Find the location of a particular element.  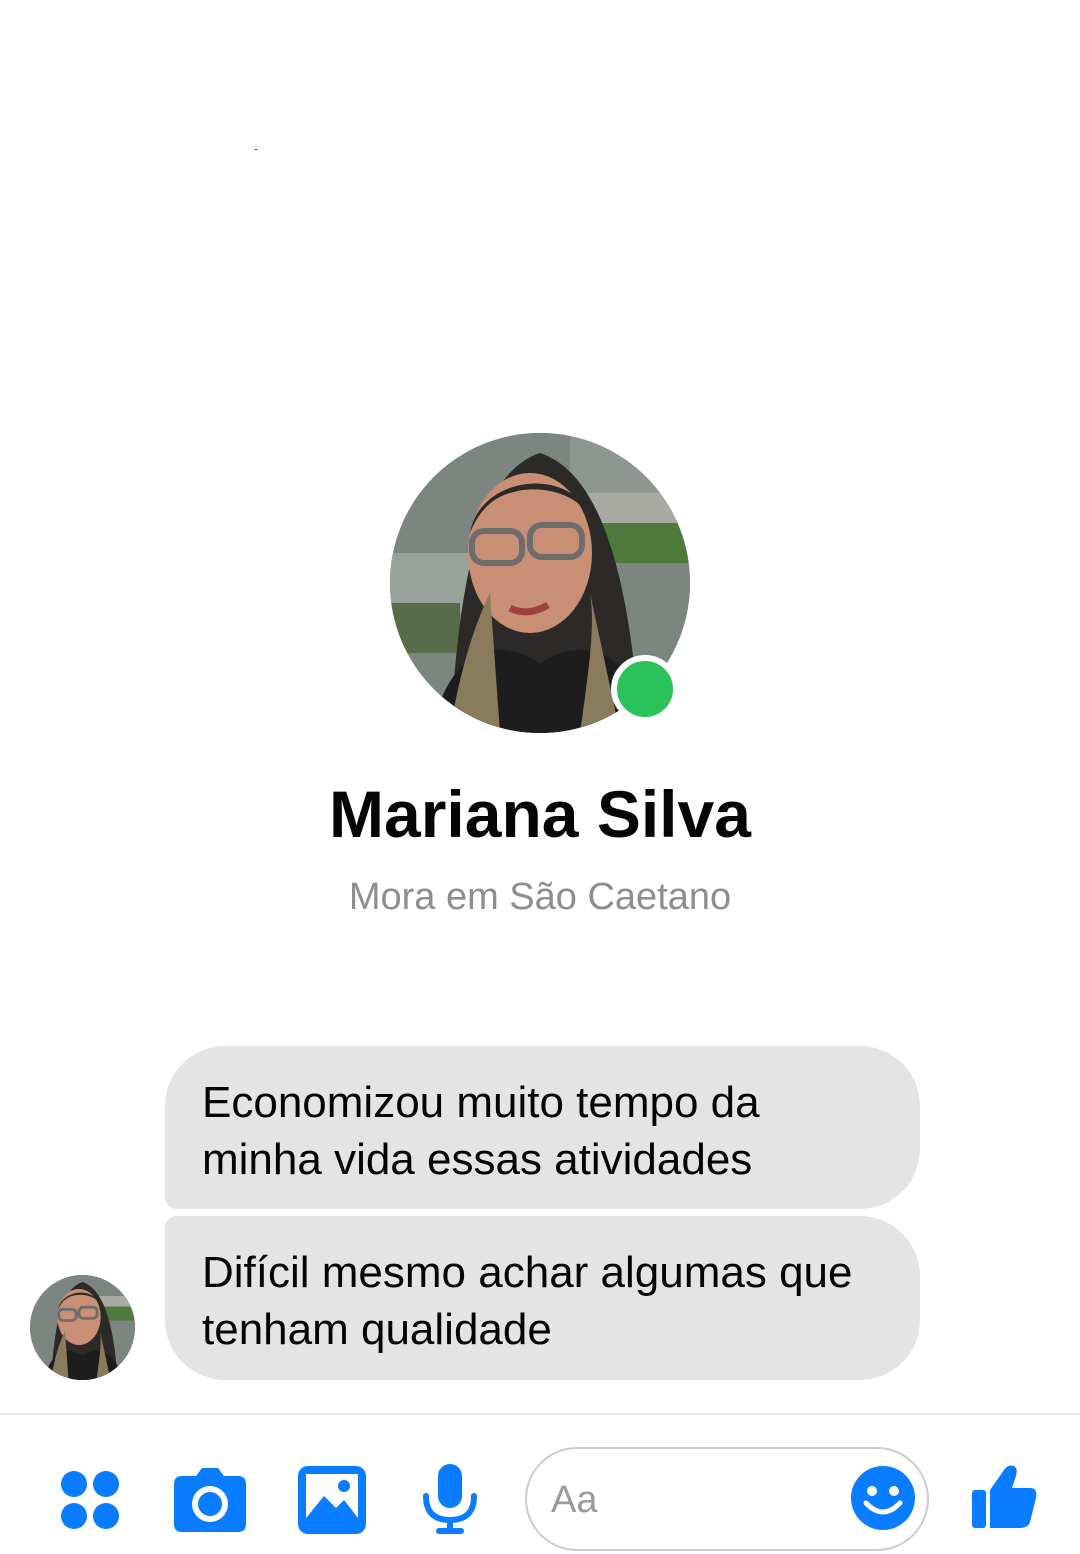

gallery-icon is located at coordinates (332, 1500).